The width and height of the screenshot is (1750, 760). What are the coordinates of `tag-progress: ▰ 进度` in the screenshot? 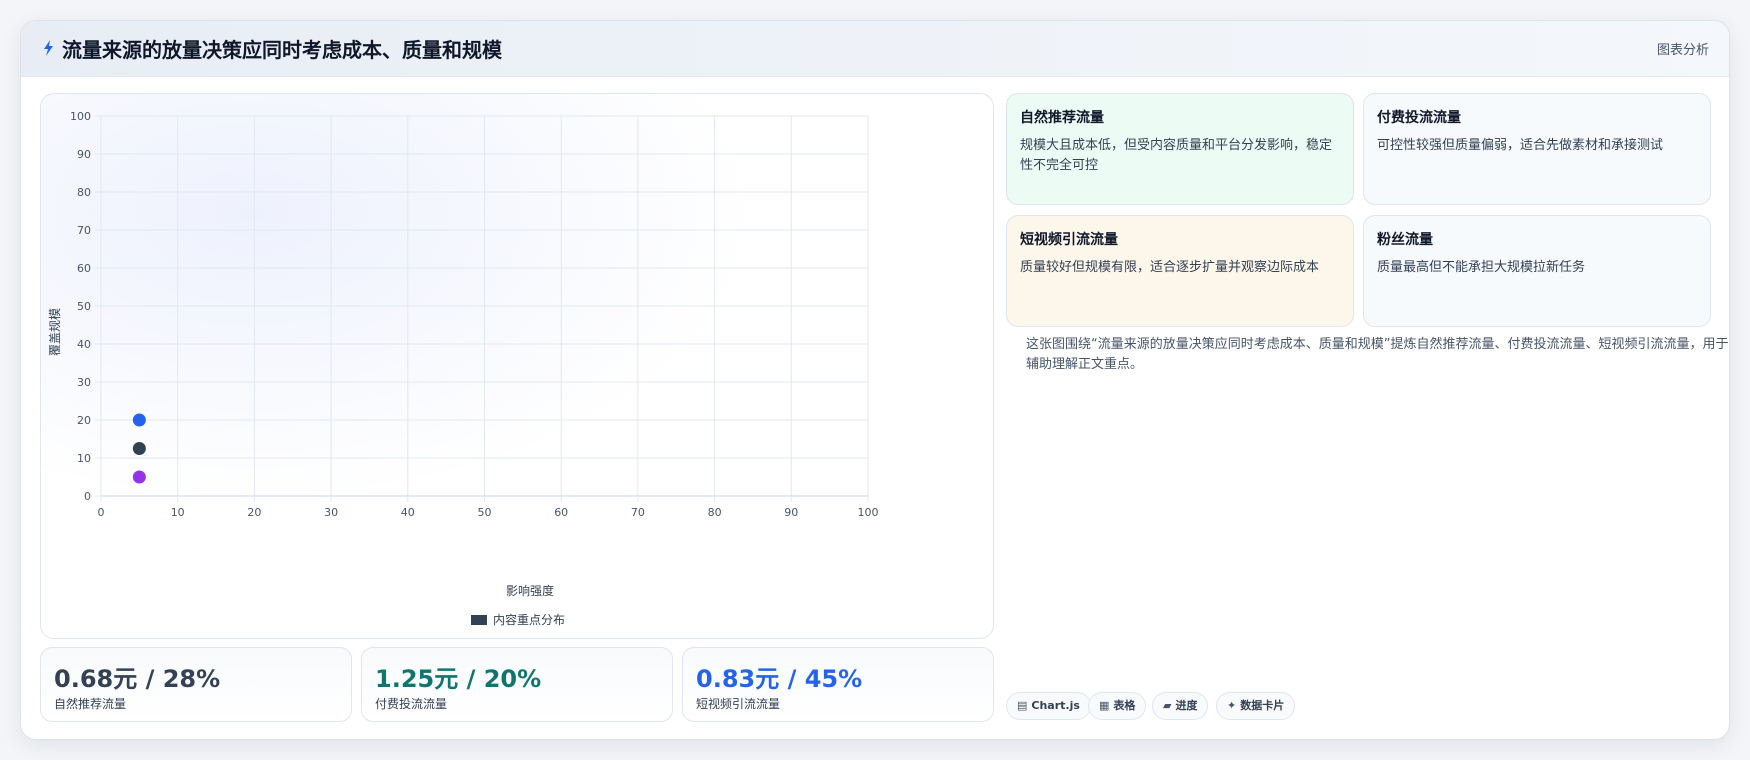 It's located at (1180, 706).